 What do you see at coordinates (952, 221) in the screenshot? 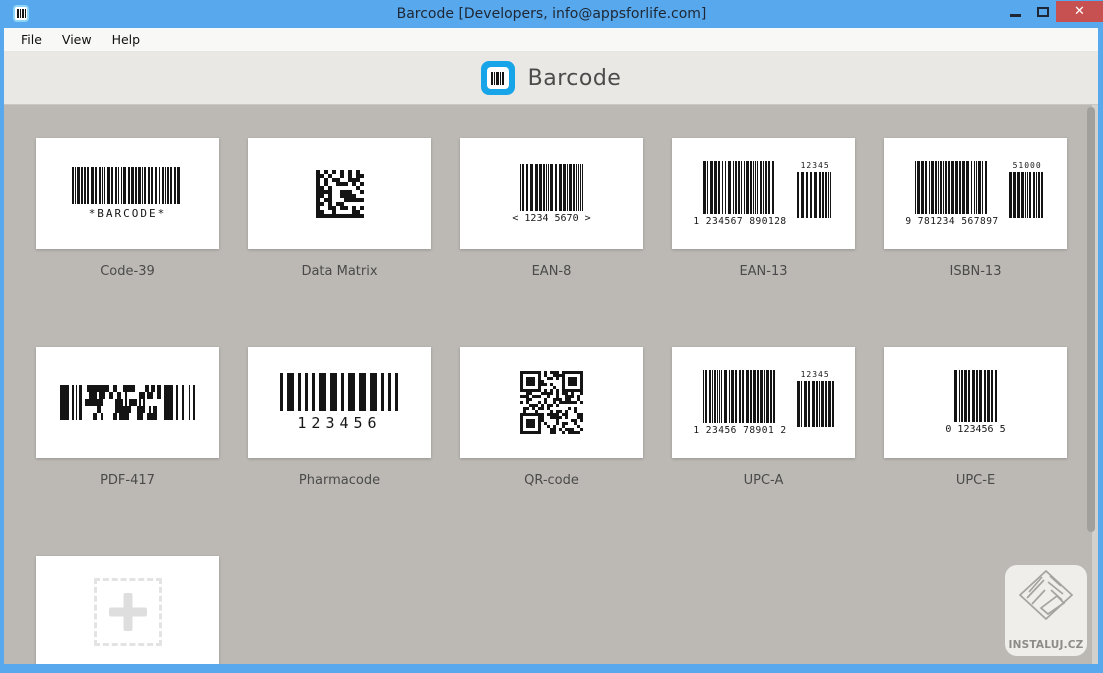
I see `barcode-human-text: 9 781234 567897` at bounding box center [952, 221].